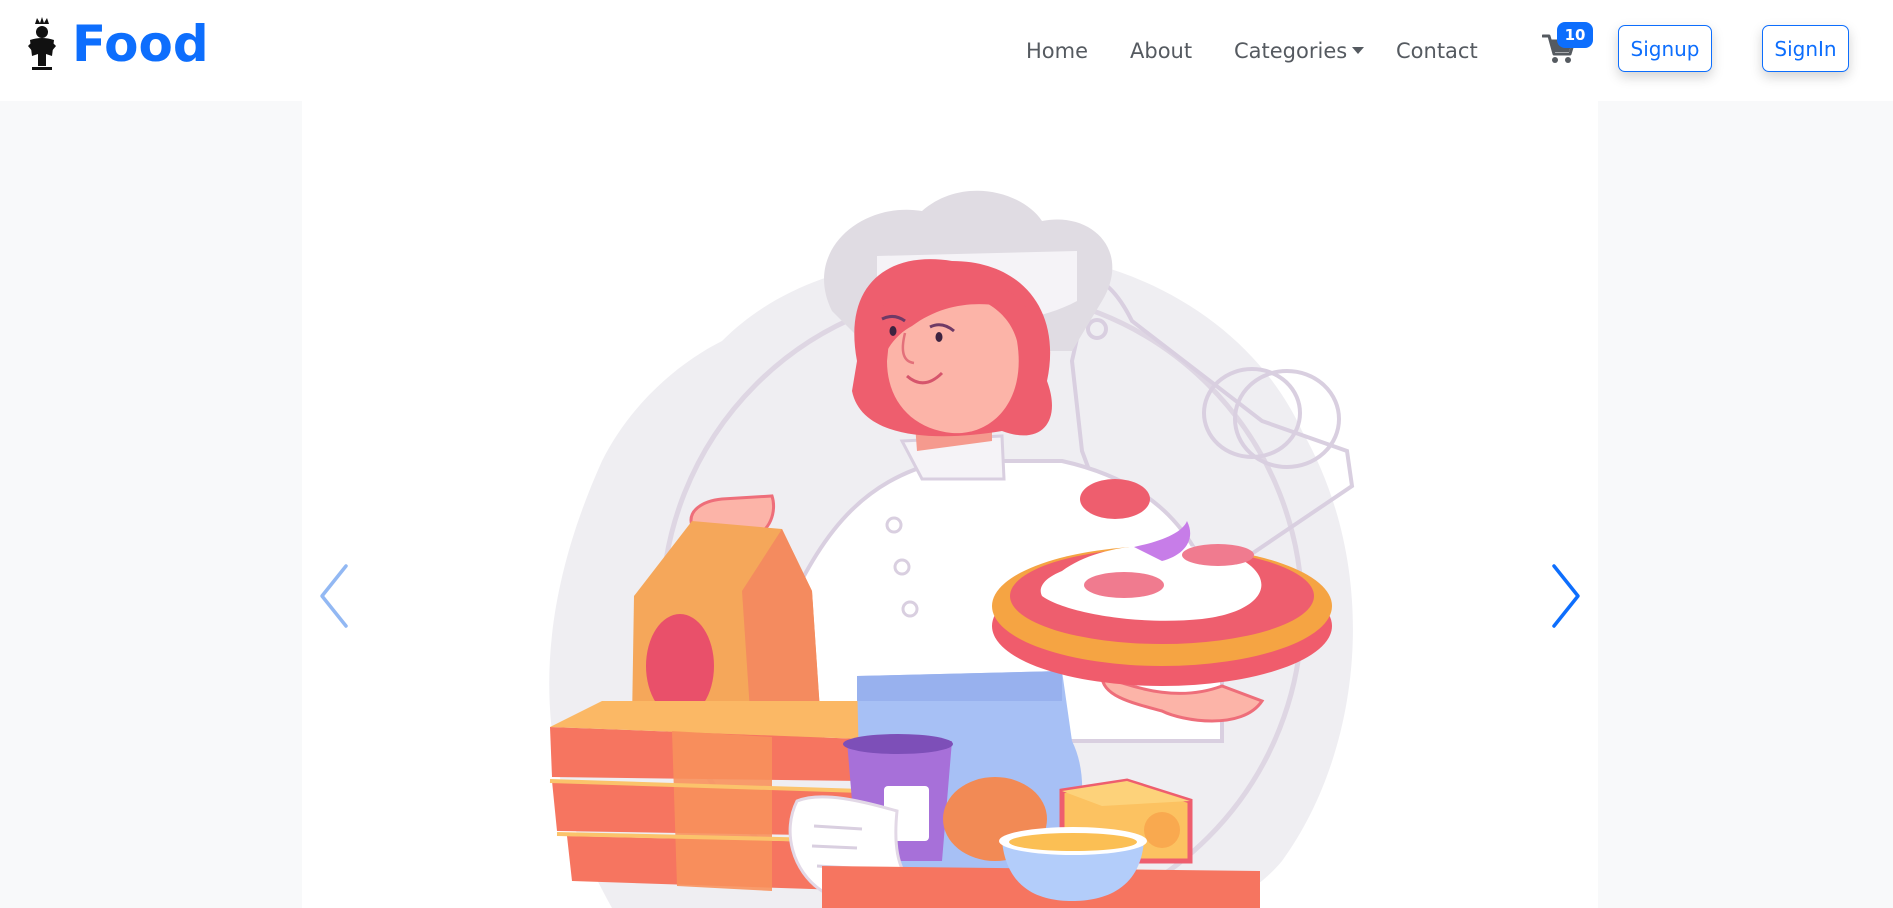 This screenshot has width=1893, height=908. Describe the element at coordinates (1665, 48) in the screenshot. I see `signup-button: Signup` at that location.